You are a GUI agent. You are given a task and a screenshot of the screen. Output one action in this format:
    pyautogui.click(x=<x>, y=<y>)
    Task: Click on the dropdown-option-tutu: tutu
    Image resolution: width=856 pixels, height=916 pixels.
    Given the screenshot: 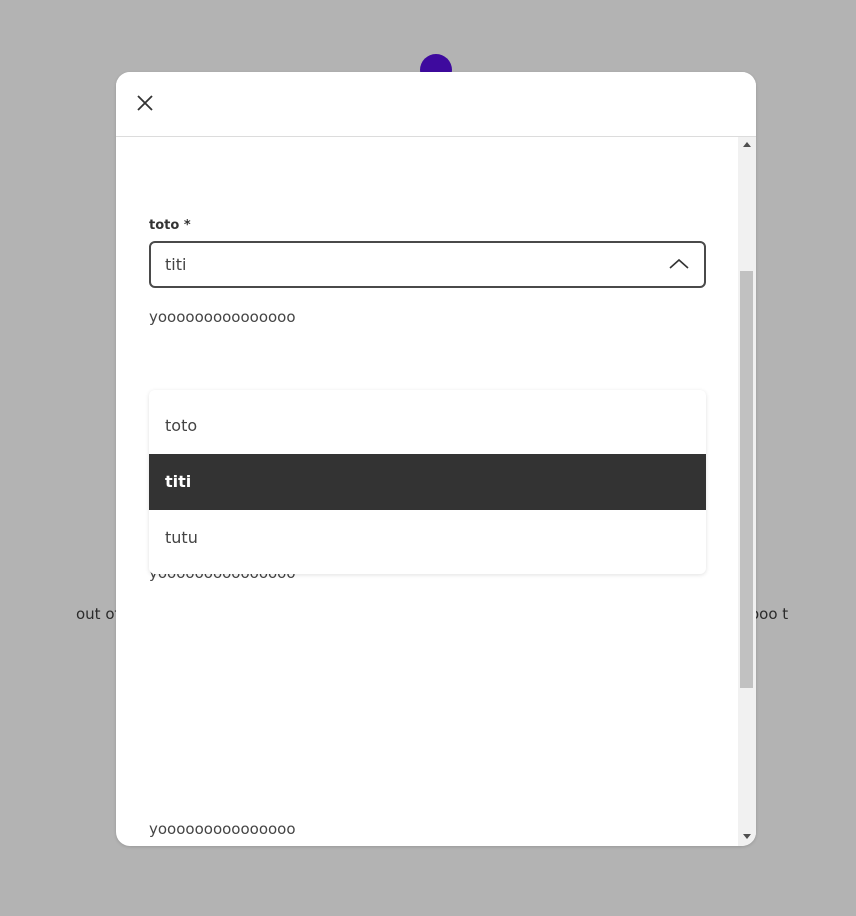 What is the action you would take?
    pyautogui.click(x=427, y=538)
    